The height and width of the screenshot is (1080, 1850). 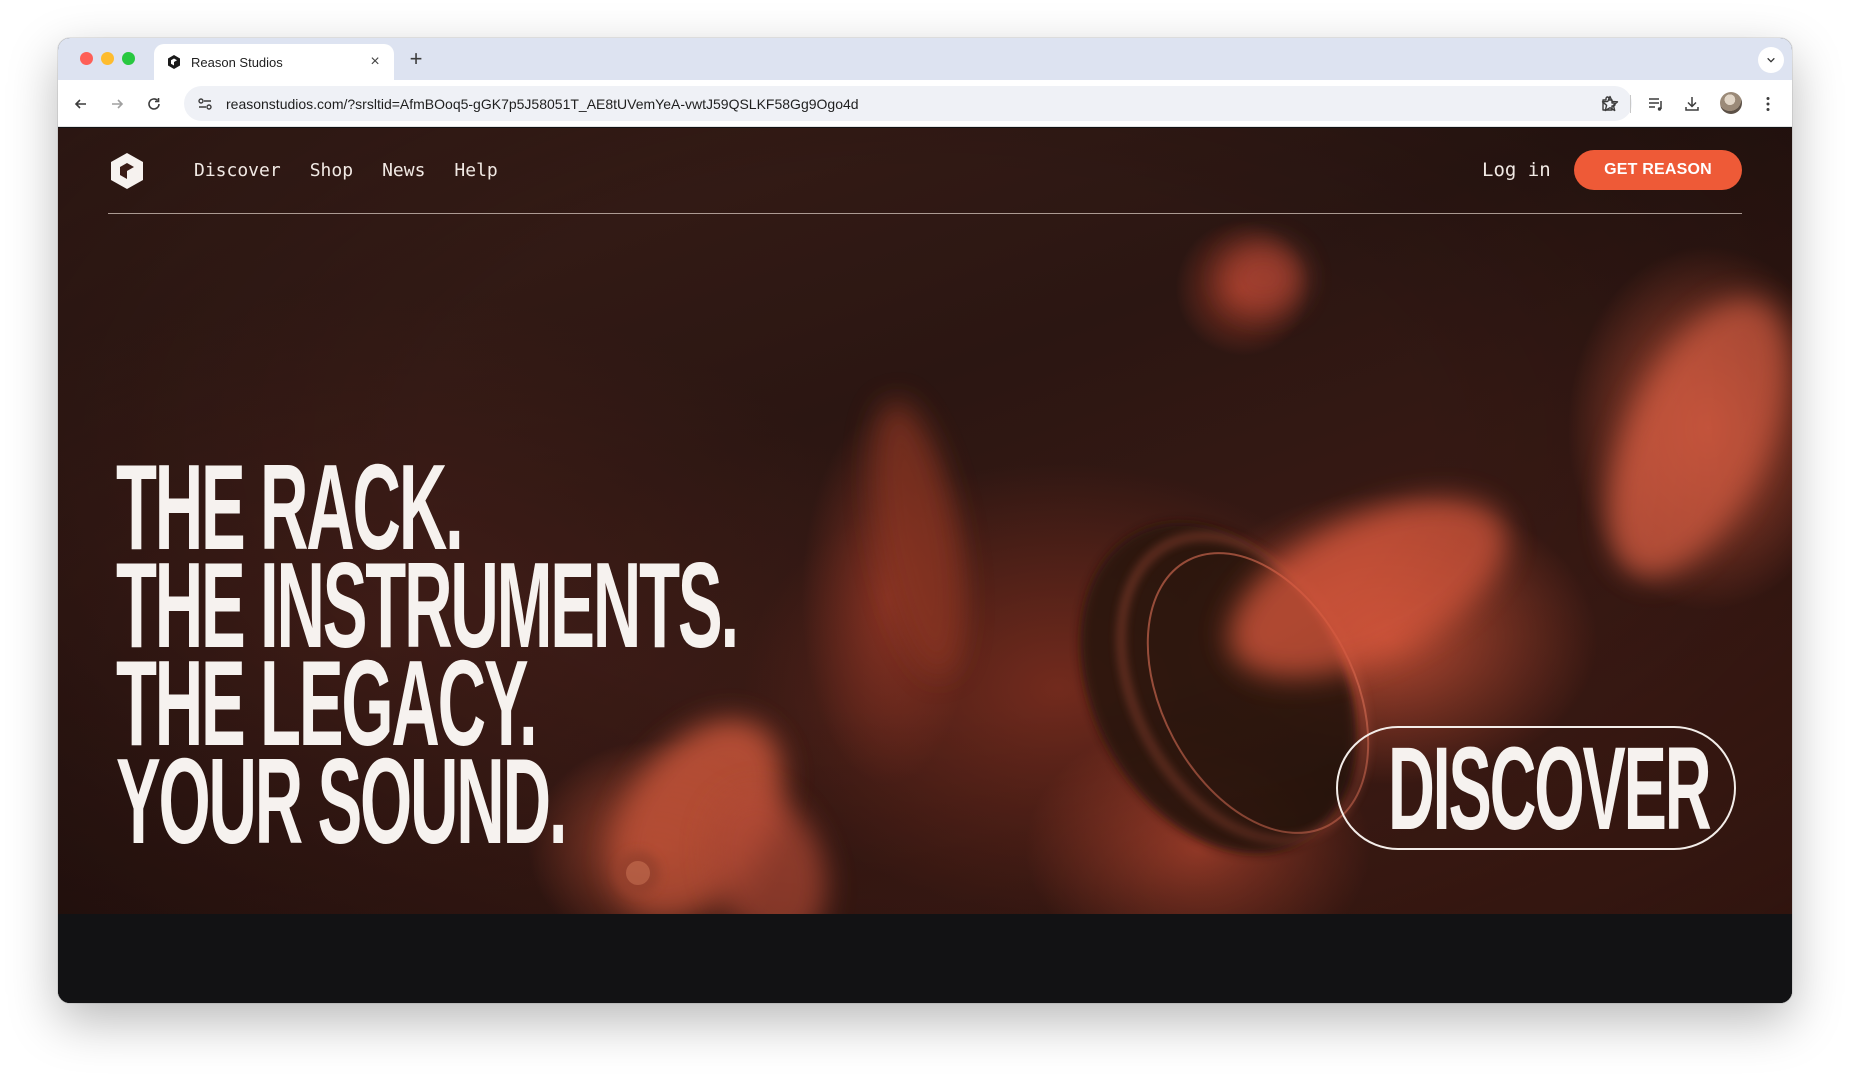 What do you see at coordinates (360, 171) in the screenshot?
I see `site-nav: Discover Shop News Help` at bounding box center [360, 171].